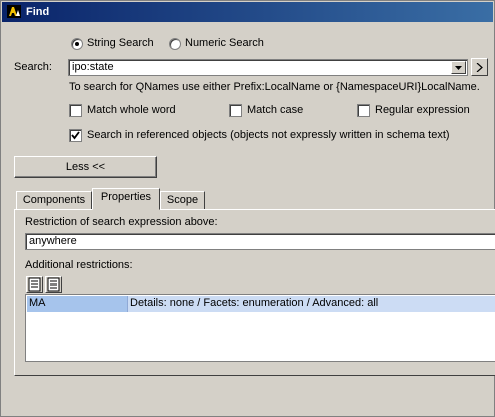 The height and width of the screenshot is (417, 495). What do you see at coordinates (175, 44) in the screenshot?
I see `numeric-search-radio` at bounding box center [175, 44].